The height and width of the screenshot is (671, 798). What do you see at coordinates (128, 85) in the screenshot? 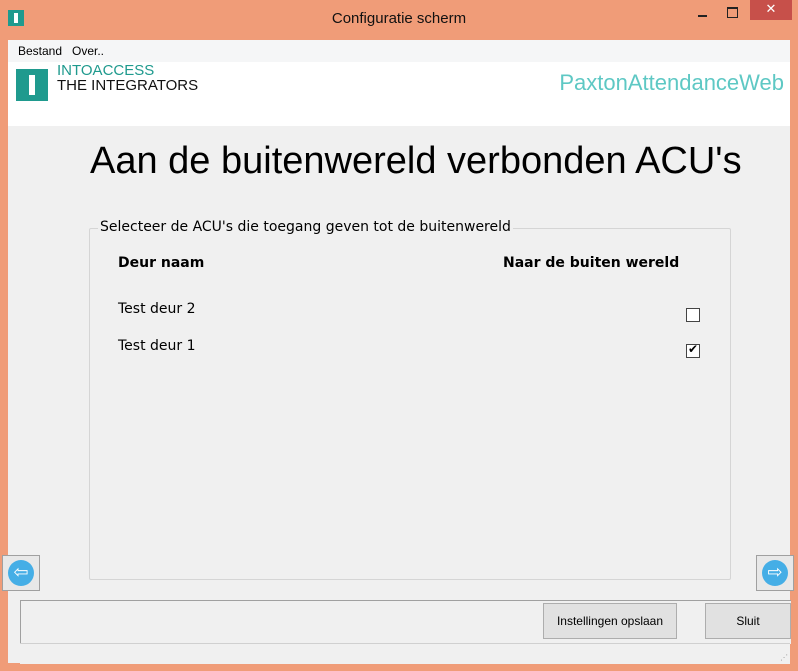
I see `logo-line-2: THE INTEGRATORS` at bounding box center [128, 85].